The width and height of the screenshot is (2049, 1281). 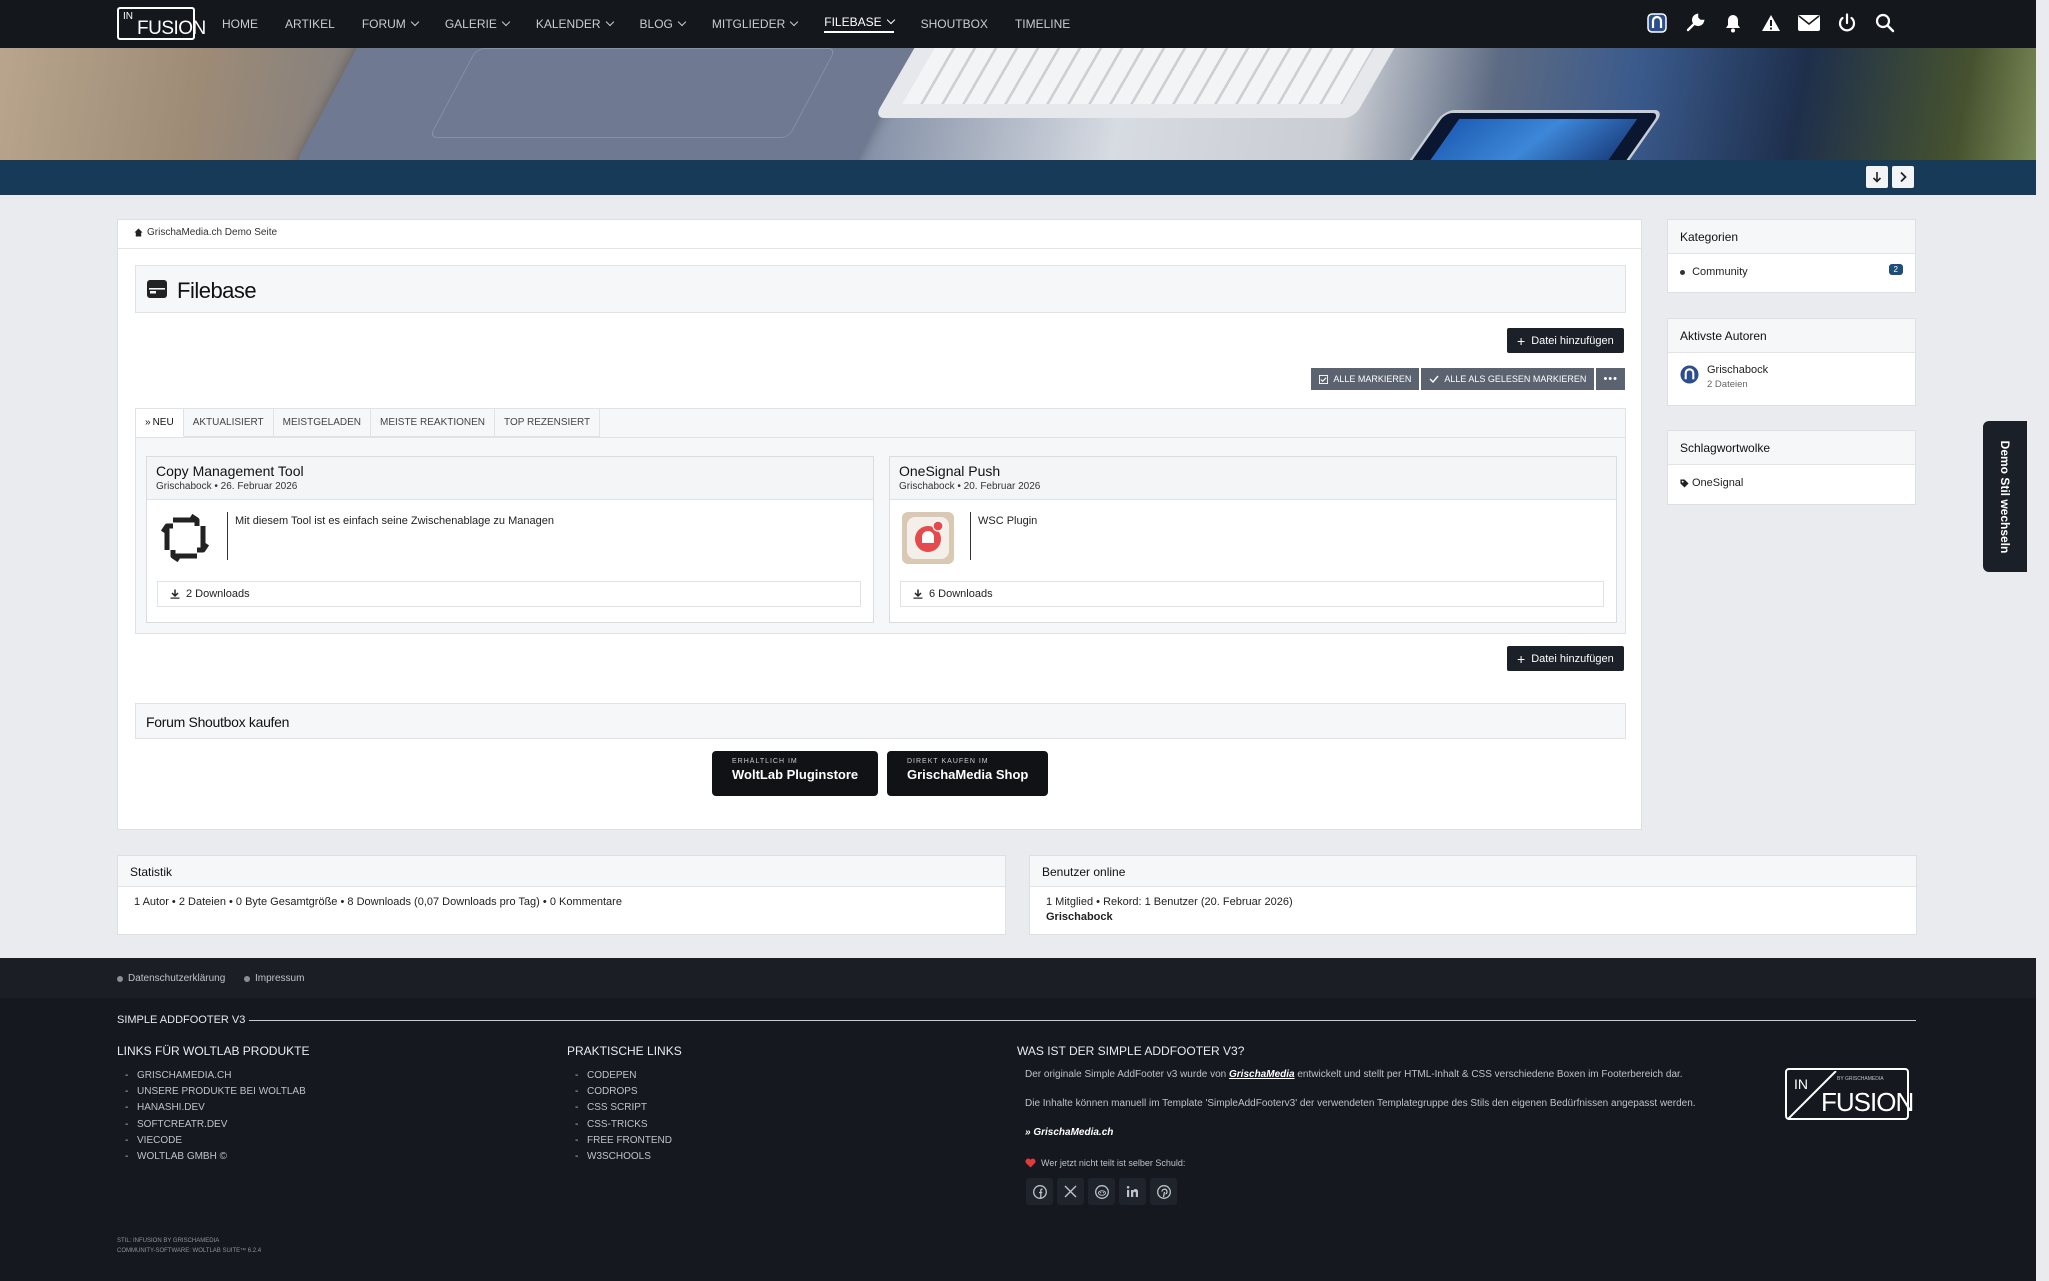 What do you see at coordinates (1262, 1074) in the screenshot?
I see `grischamedia-link: GrischaMedia` at bounding box center [1262, 1074].